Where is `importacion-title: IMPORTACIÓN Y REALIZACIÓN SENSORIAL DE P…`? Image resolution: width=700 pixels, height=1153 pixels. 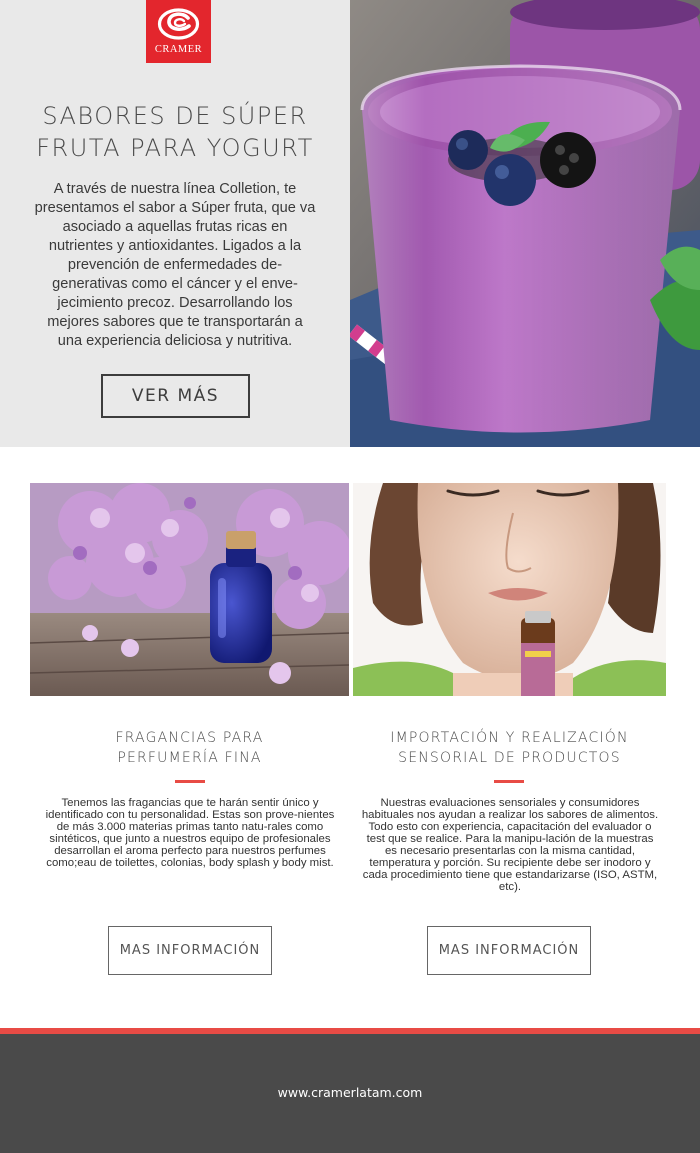 importacion-title: IMPORTACIÓN Y REALIZACIÓN SENSORIAL DE P… is located at coordinates (509, 748).